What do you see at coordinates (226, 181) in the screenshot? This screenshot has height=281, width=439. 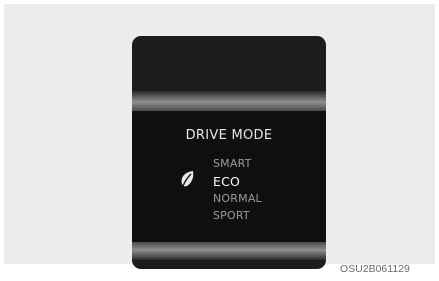 I see `option-eco: ECO` at bounding box center [226, 181].